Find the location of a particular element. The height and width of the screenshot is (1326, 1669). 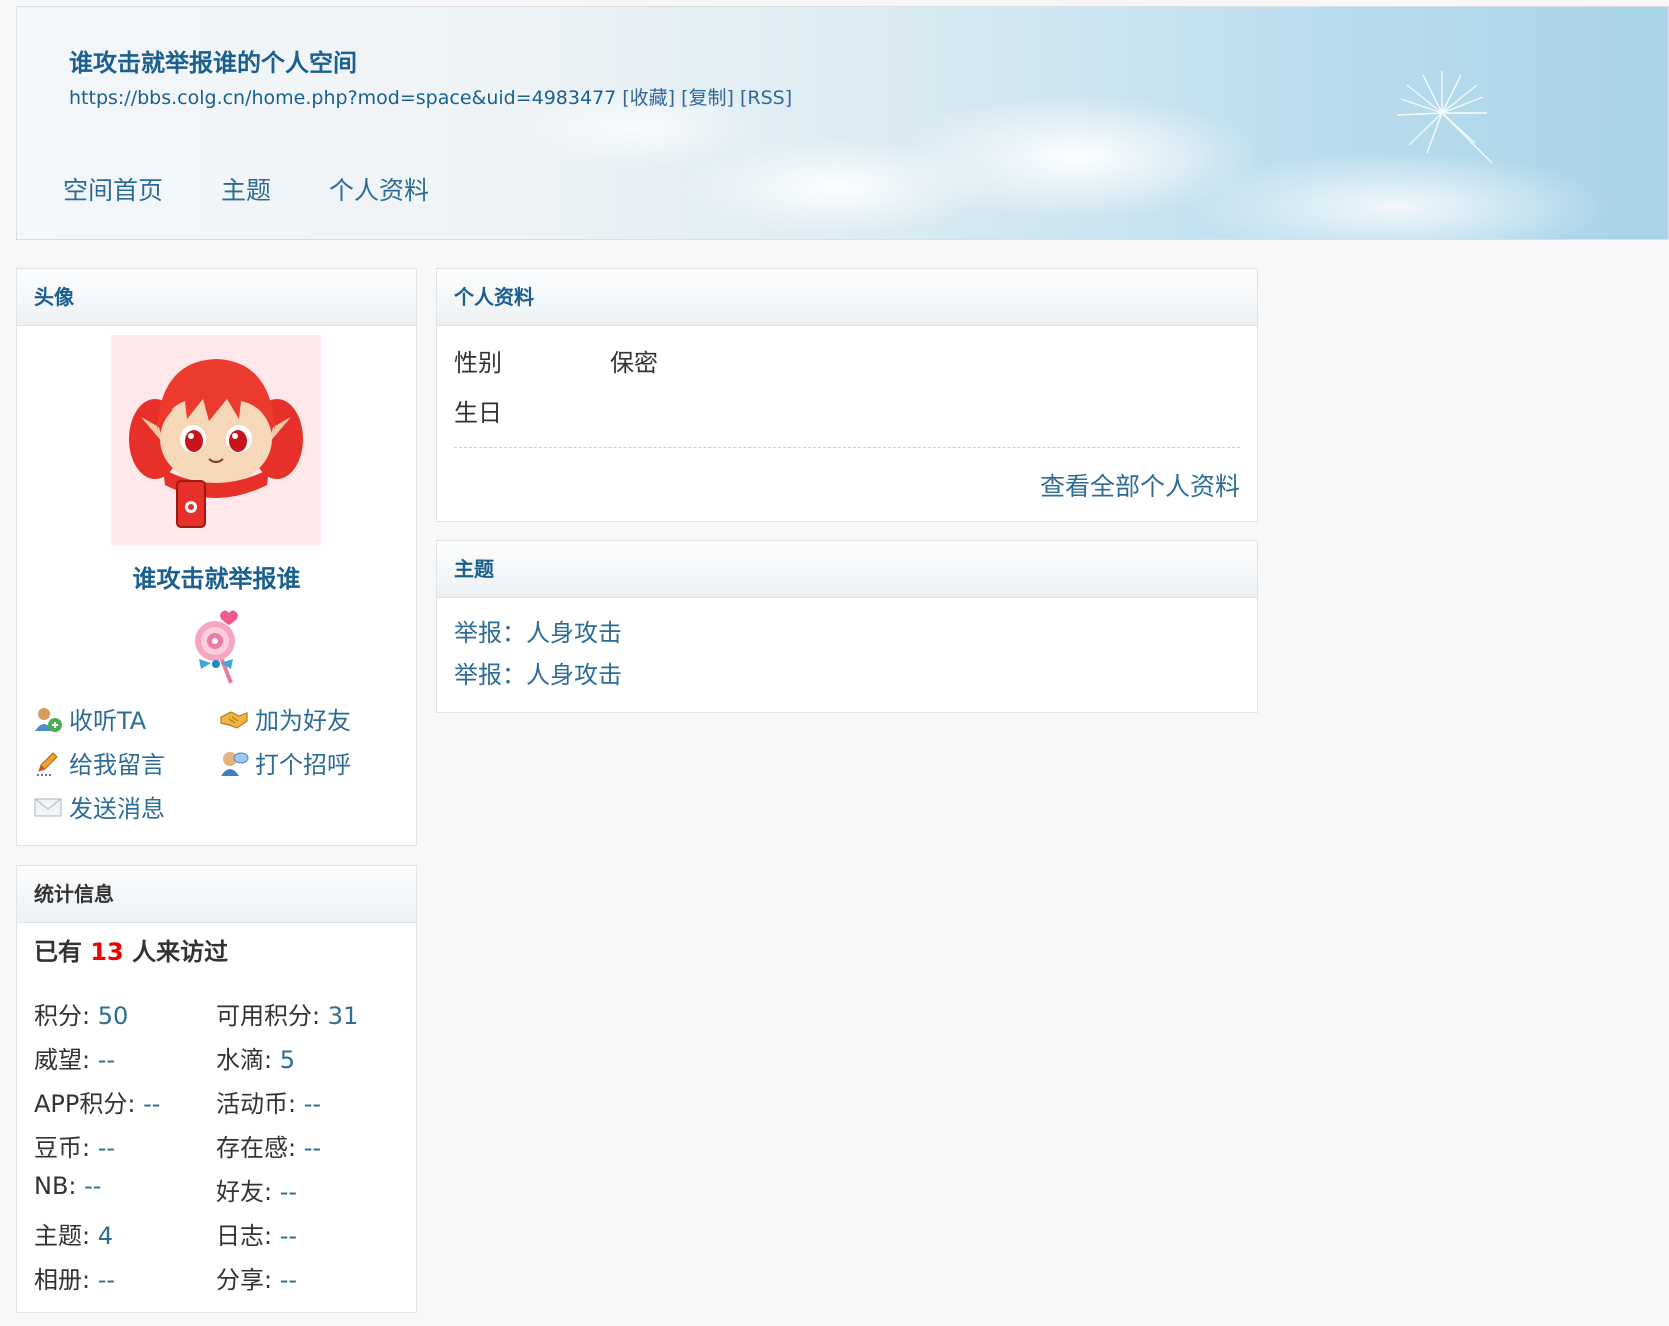

profile-row-birthday: 生日 is located at coordinates (478, 410).